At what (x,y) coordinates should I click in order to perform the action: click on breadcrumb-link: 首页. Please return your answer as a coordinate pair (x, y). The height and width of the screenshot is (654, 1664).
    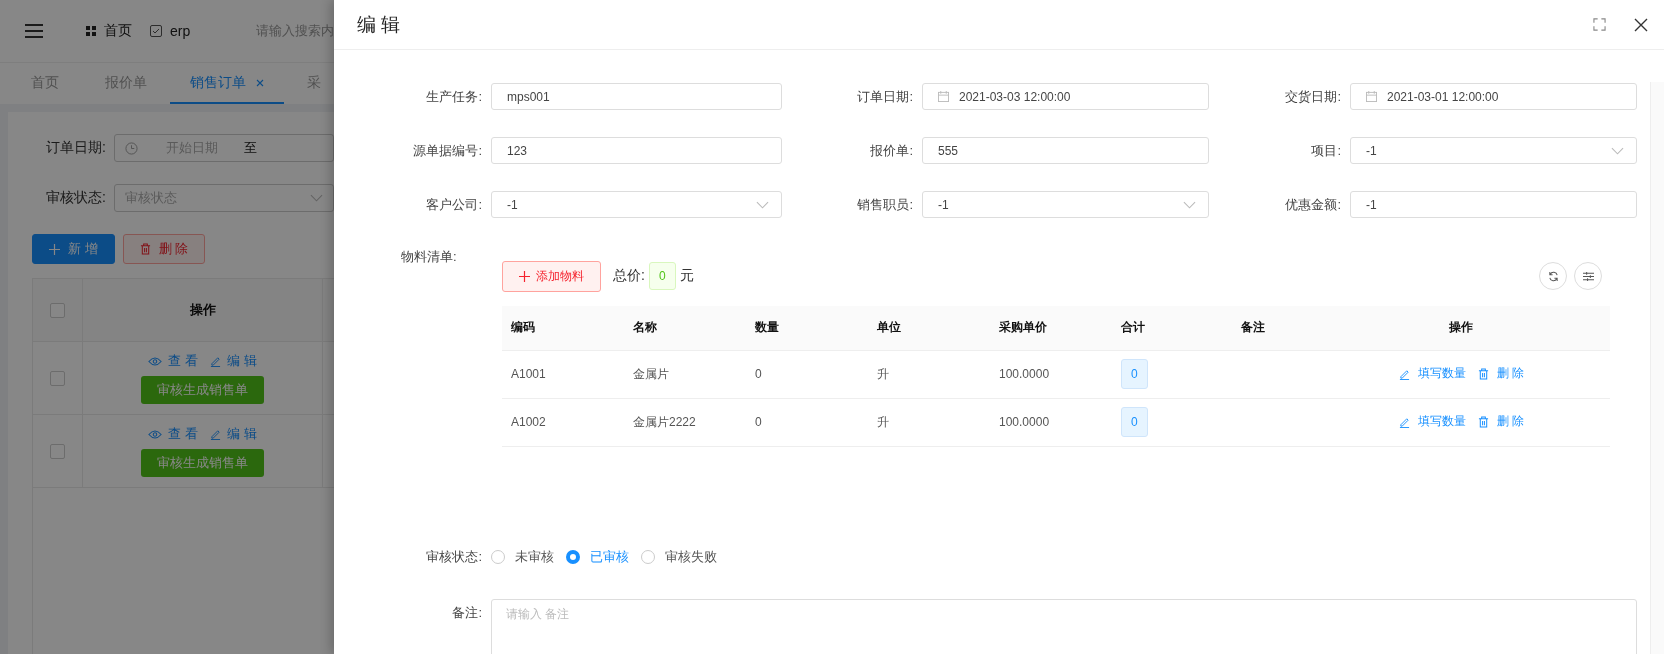
    Looking at the image, I should click on (118, 31).